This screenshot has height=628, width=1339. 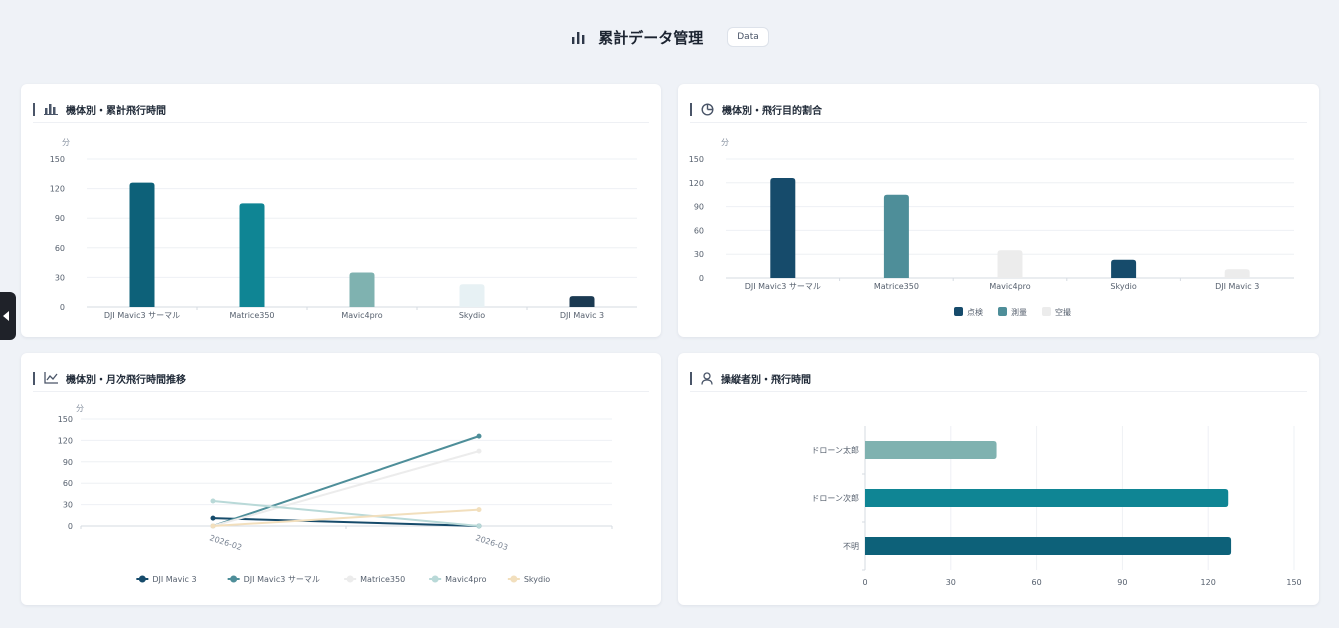 I want to click on y-tick-label: ドローン次郎, so click(x=835, y=498).